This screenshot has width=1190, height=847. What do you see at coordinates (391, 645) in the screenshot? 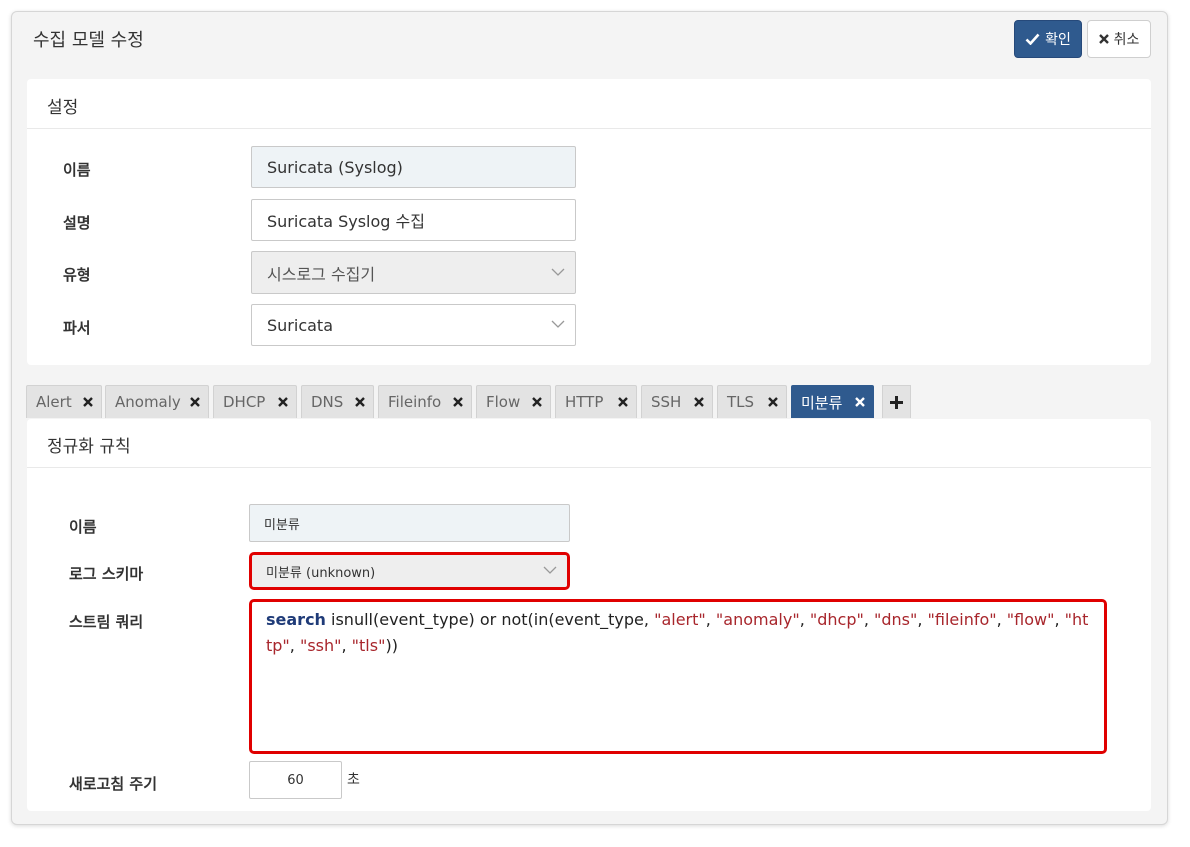
I see `query-end: ))` at bounding box center [391, 645].